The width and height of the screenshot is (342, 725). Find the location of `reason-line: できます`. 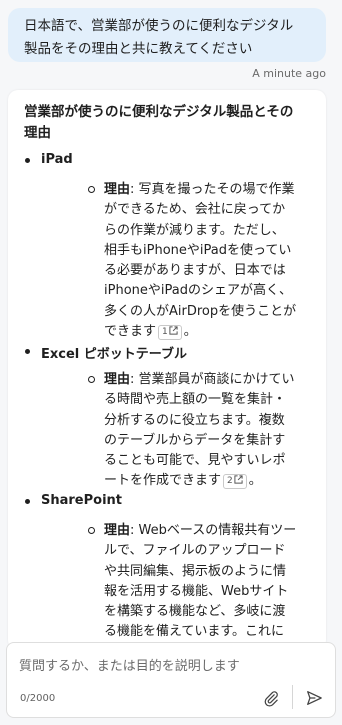

reason-line: できます is located at coordinates (130, 332).